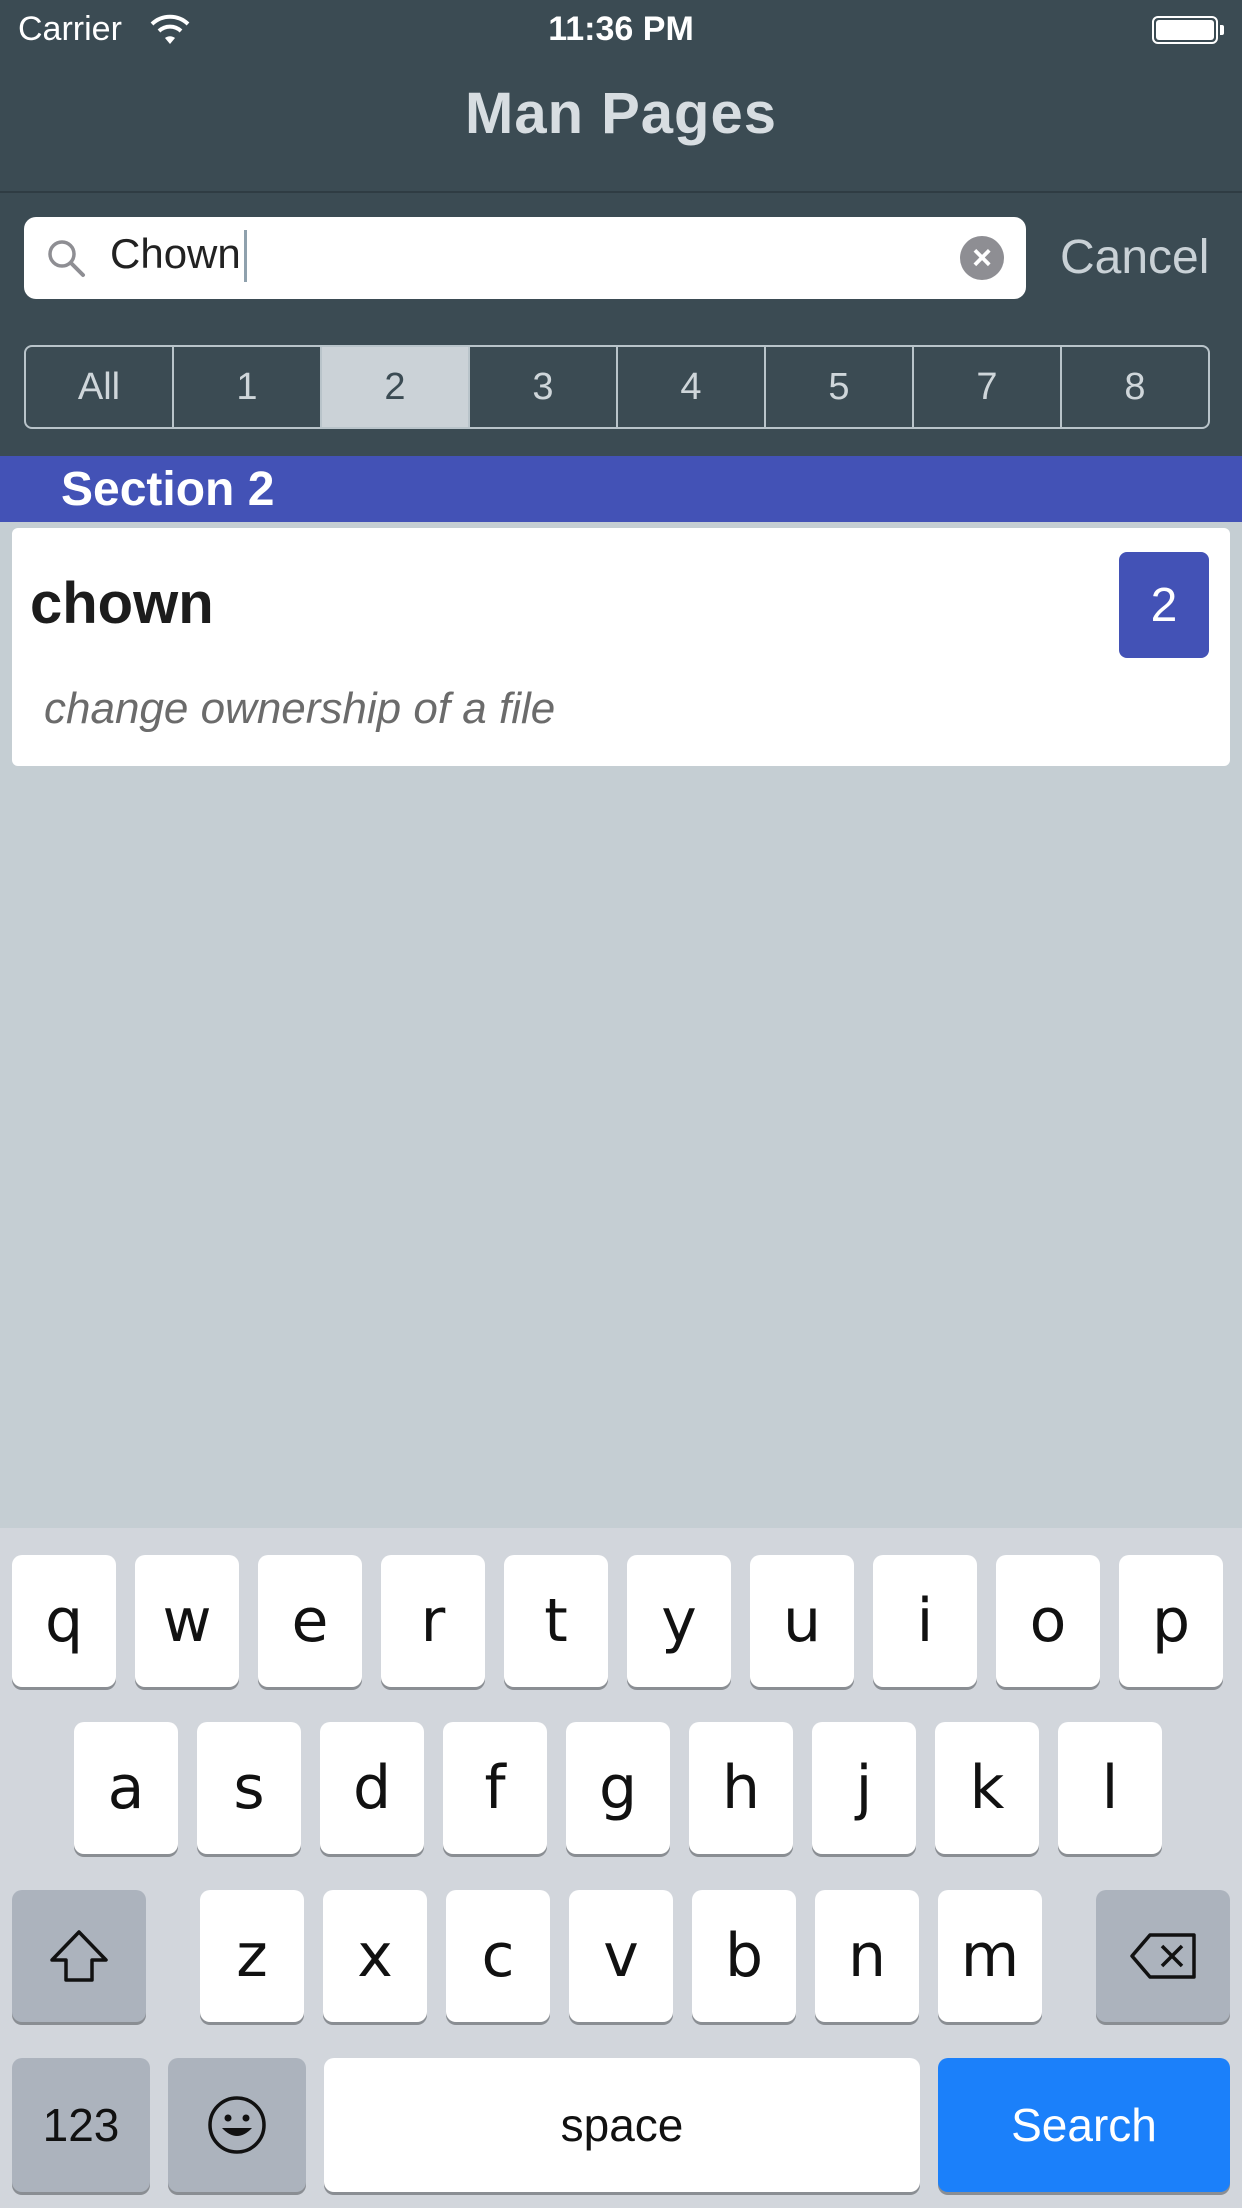  I want to click on key-i: i, so click(925, 1621).